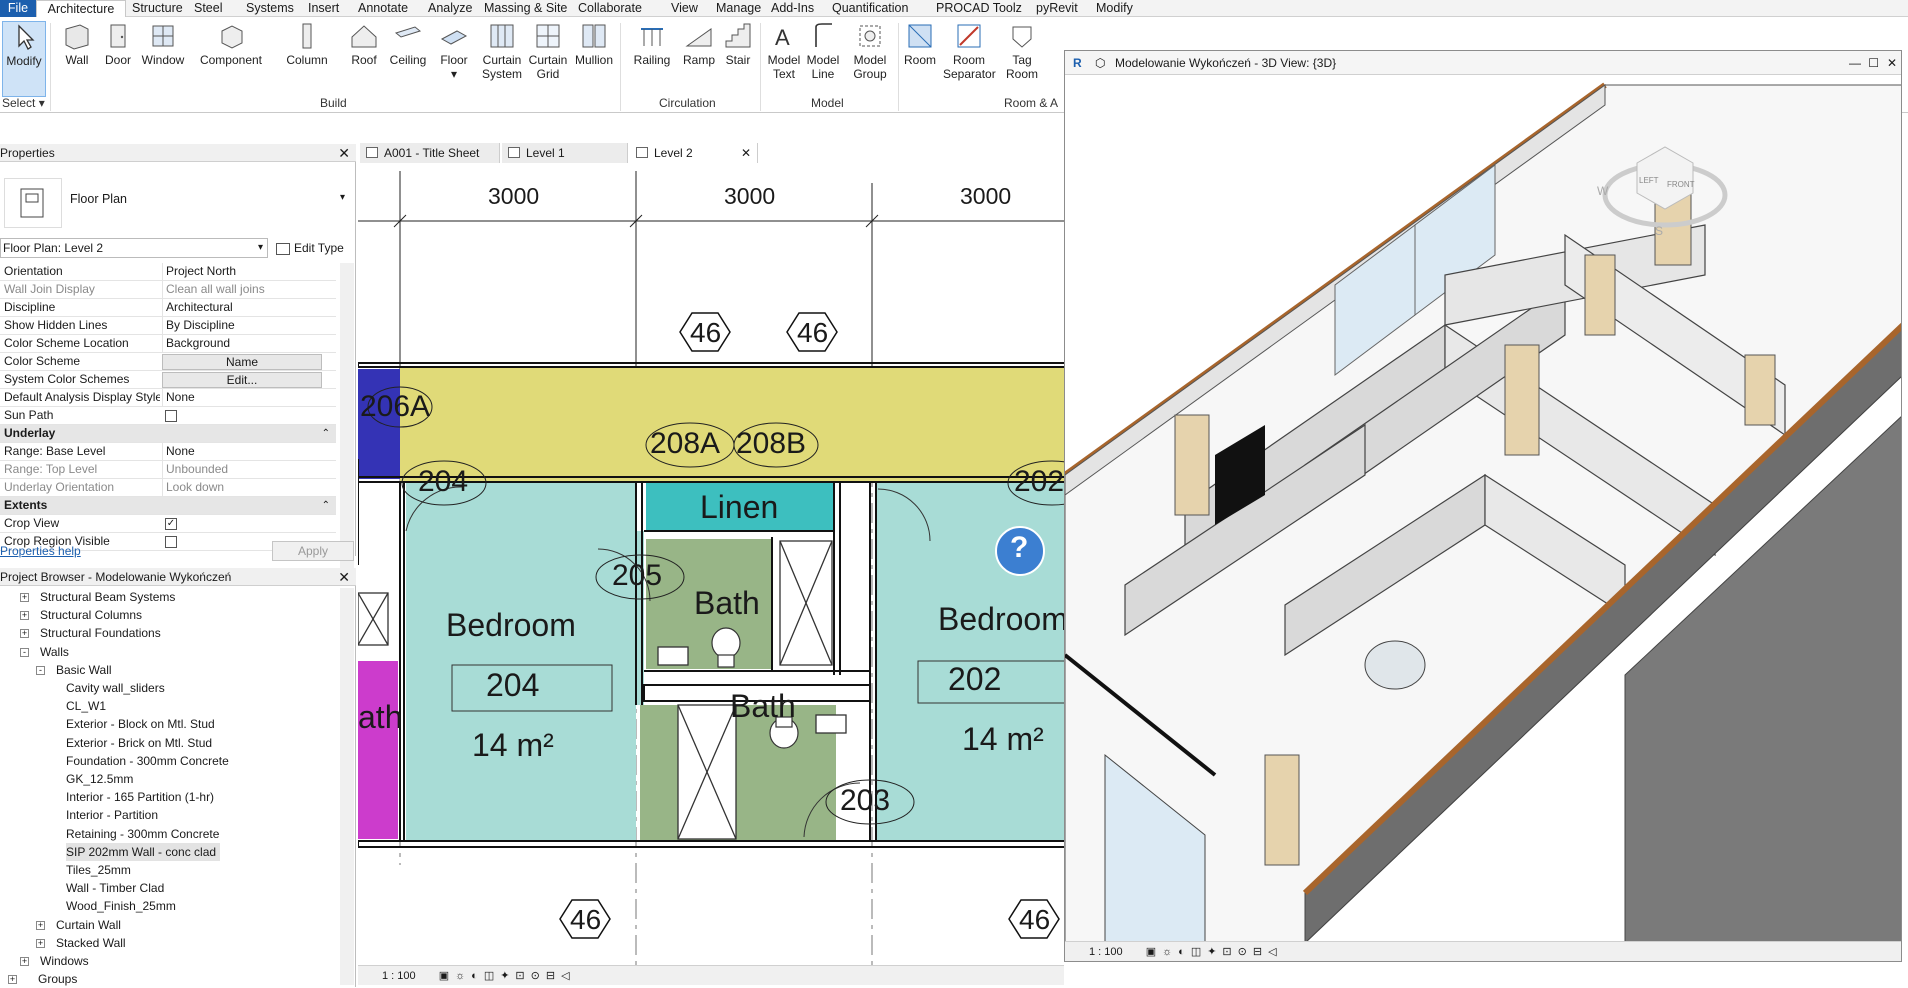 This screenshot has height=988, width=1908. I want to click on ribbon-tab-procad-toolz: PROCAD Toolz, so click(980, 8).